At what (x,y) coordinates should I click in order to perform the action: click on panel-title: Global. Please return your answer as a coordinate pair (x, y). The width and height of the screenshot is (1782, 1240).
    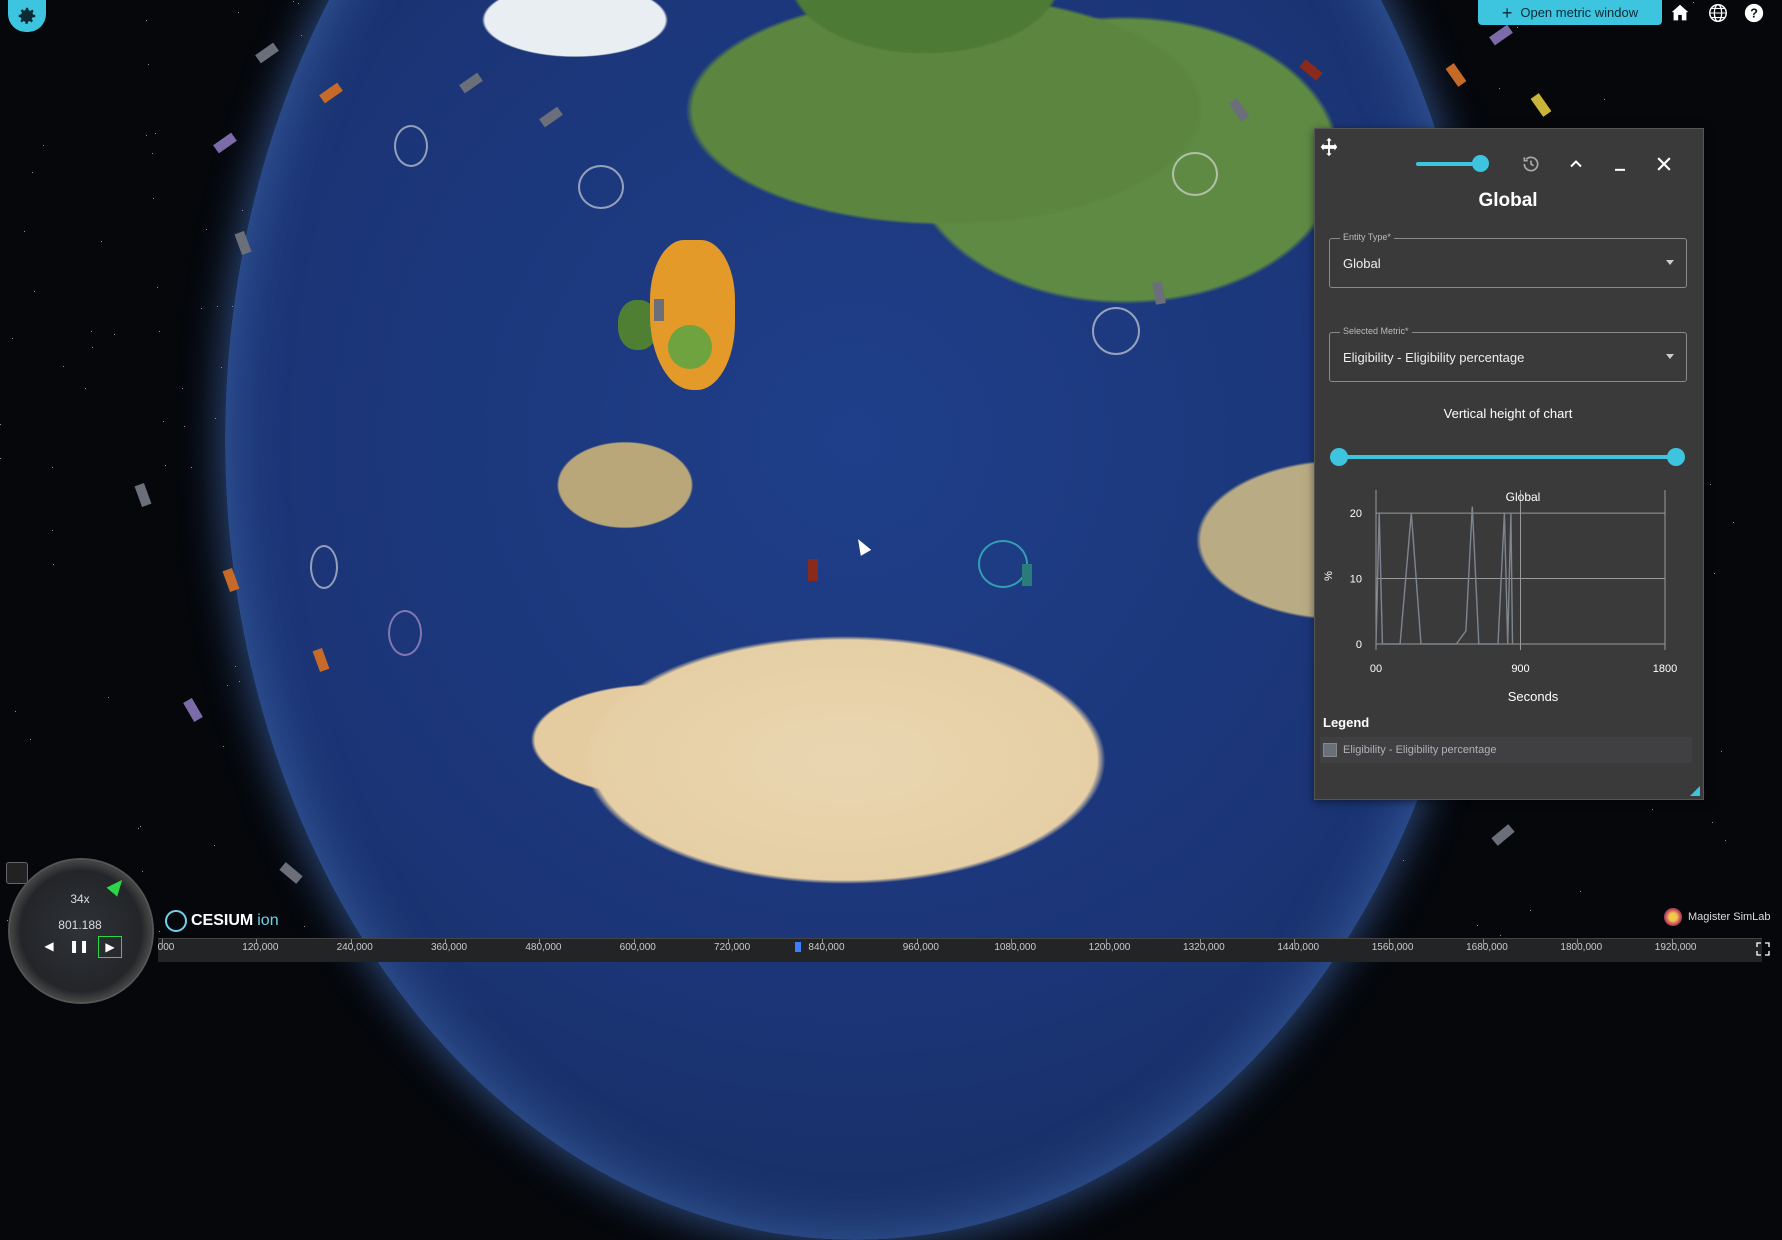
    Looking at the image, I should click on (1508, 200).